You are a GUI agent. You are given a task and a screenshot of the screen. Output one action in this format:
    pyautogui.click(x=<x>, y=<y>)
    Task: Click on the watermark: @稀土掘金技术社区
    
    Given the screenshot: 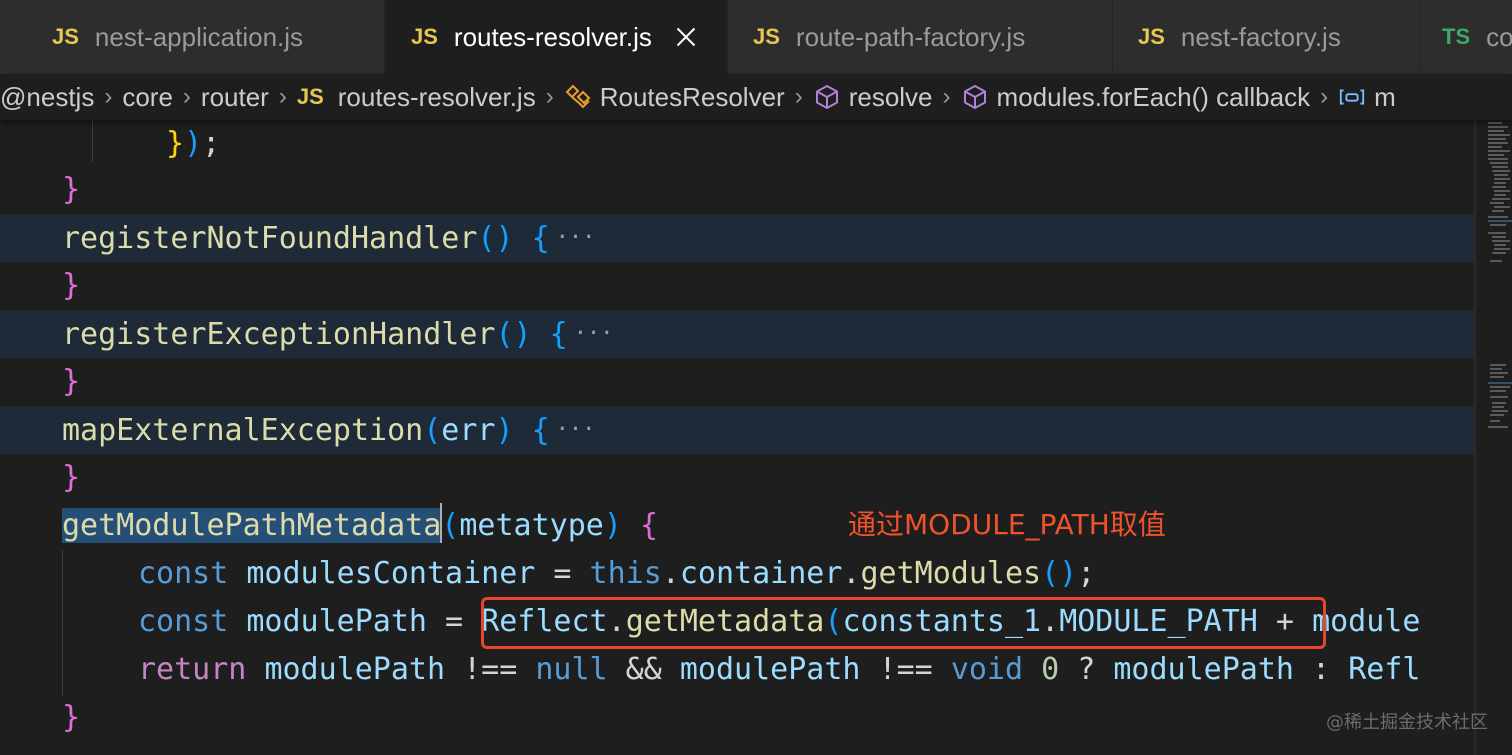 What is the action you would take?
    pyautogui.click(x=1407, y=722)
    